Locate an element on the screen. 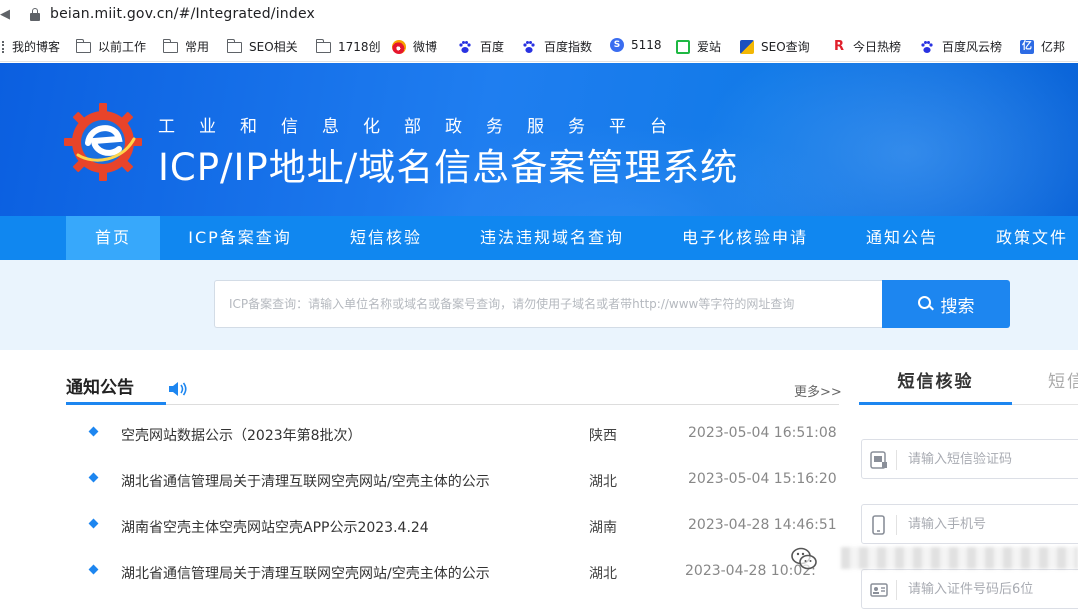 Image resolution: width=1078 pixels, height=609 pixels. bookmark-item: 我的博客 is located at coordinates (30, 46).